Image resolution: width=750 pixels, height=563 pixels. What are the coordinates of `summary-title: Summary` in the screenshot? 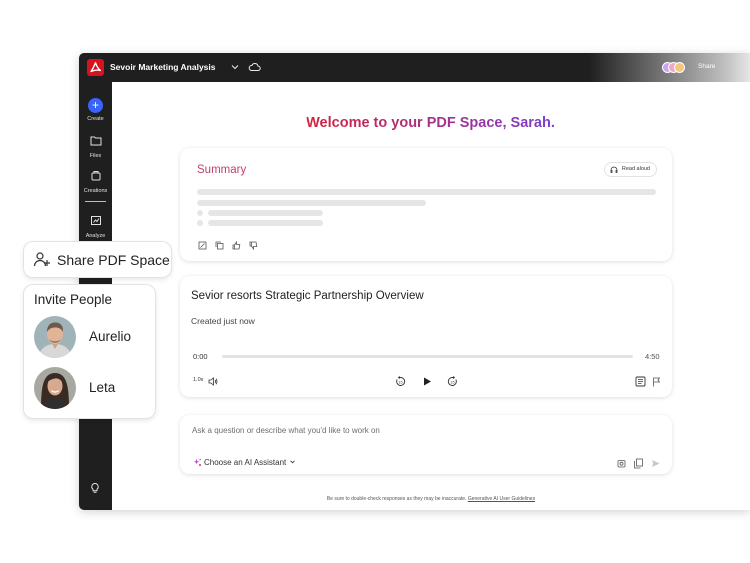 It's located at (222, 170).